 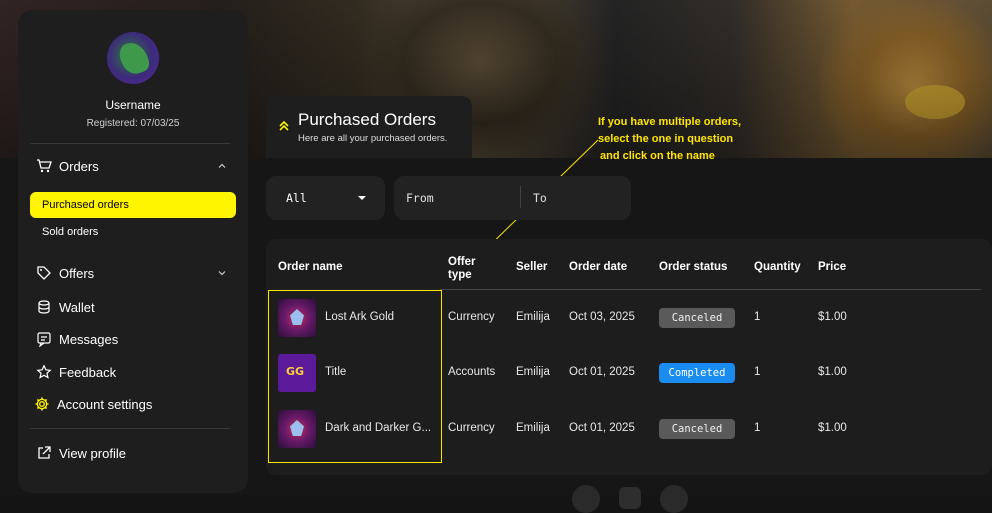 What do you see at coordinates (44, 273) in the screenshot?
I see `tag-icon` at bounding box center [44, 273].